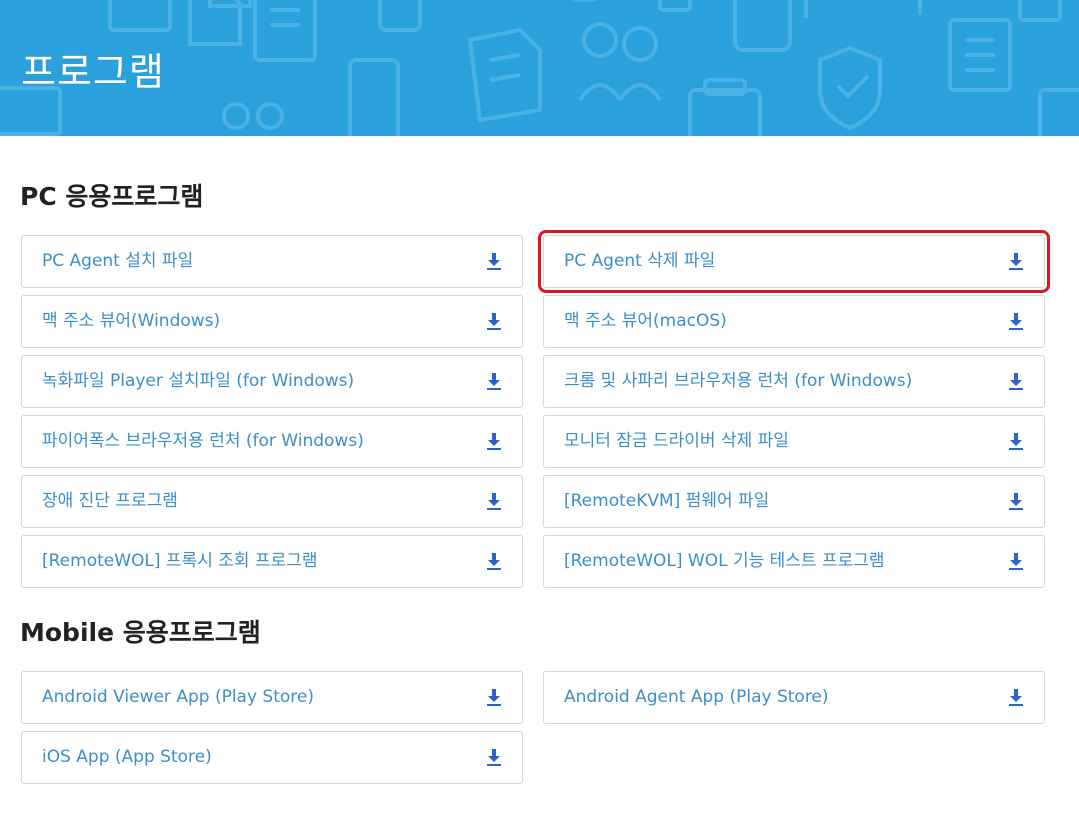 The image size is (1079, 818). Describe the element at coordinates (180, 561) in the screenshot. I see `download-item-label: [RemoteWOL] 프록시 조회 프로그램` at that location.